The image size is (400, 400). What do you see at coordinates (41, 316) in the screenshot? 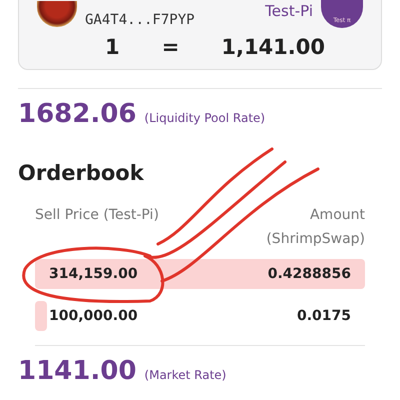
I see `depth-bar` at bounding box center [41, 316].